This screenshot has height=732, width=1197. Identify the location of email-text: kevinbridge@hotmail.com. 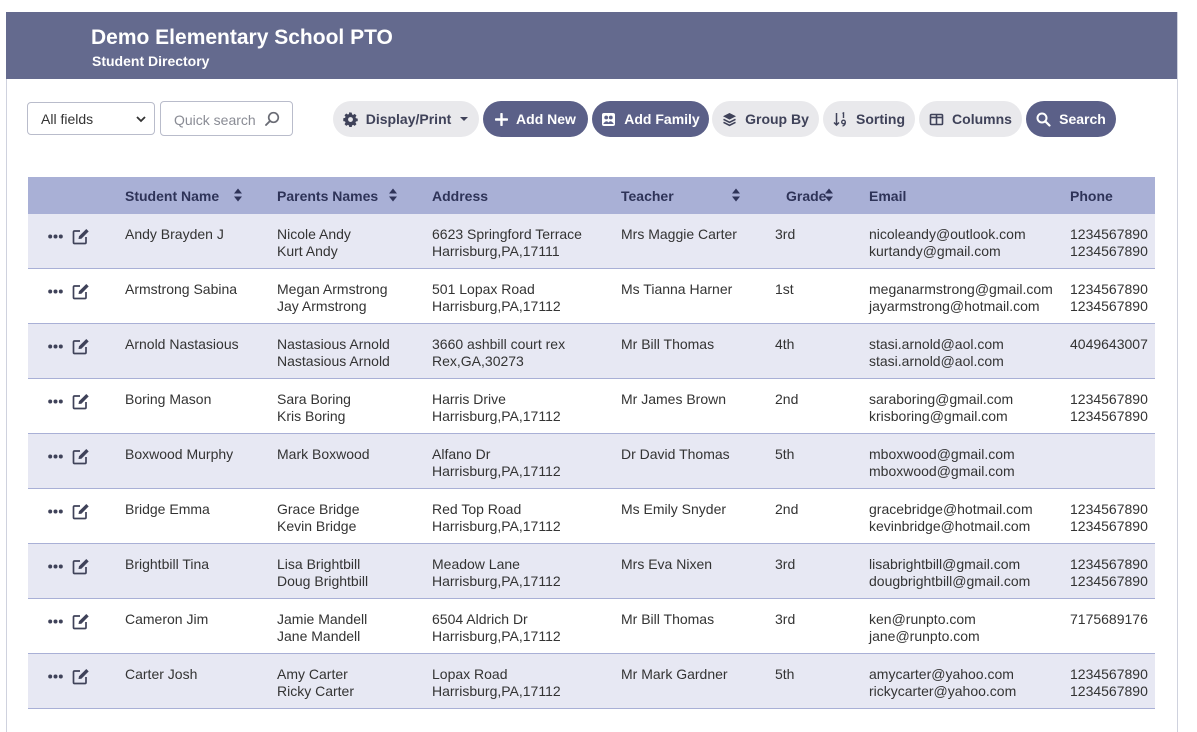
(951, 526).